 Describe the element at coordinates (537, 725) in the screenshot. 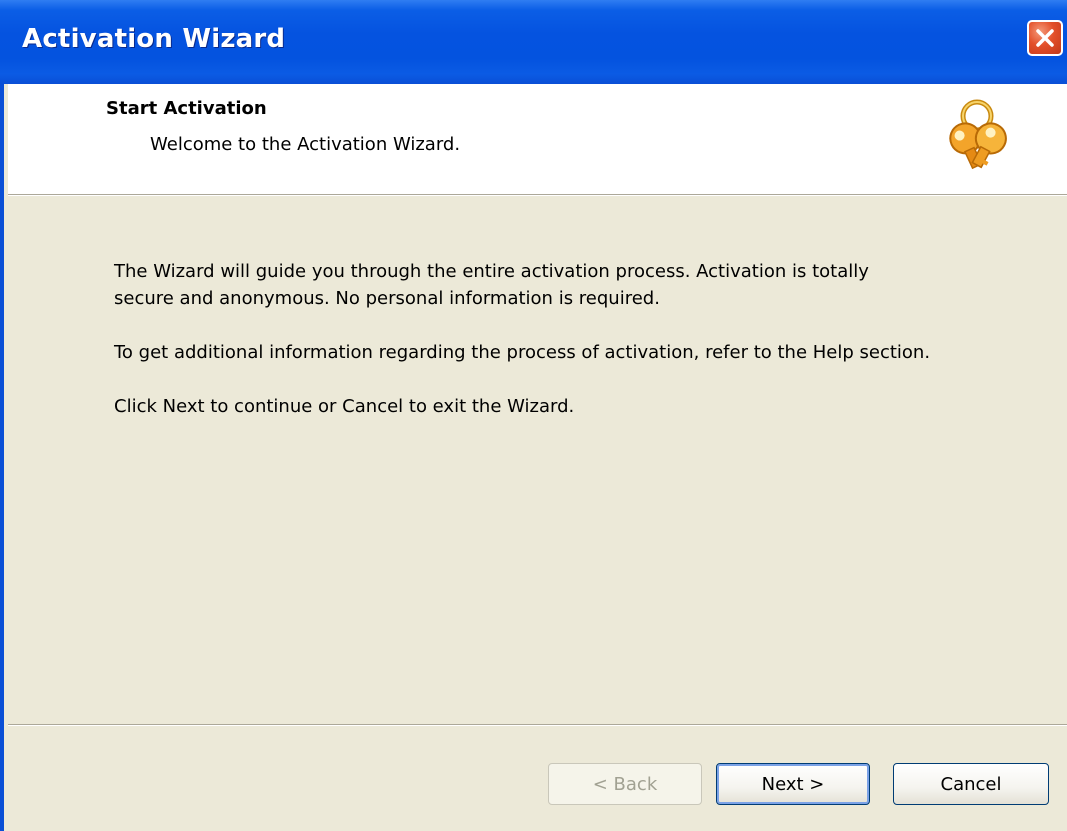

I see `footer-divider` at that location.